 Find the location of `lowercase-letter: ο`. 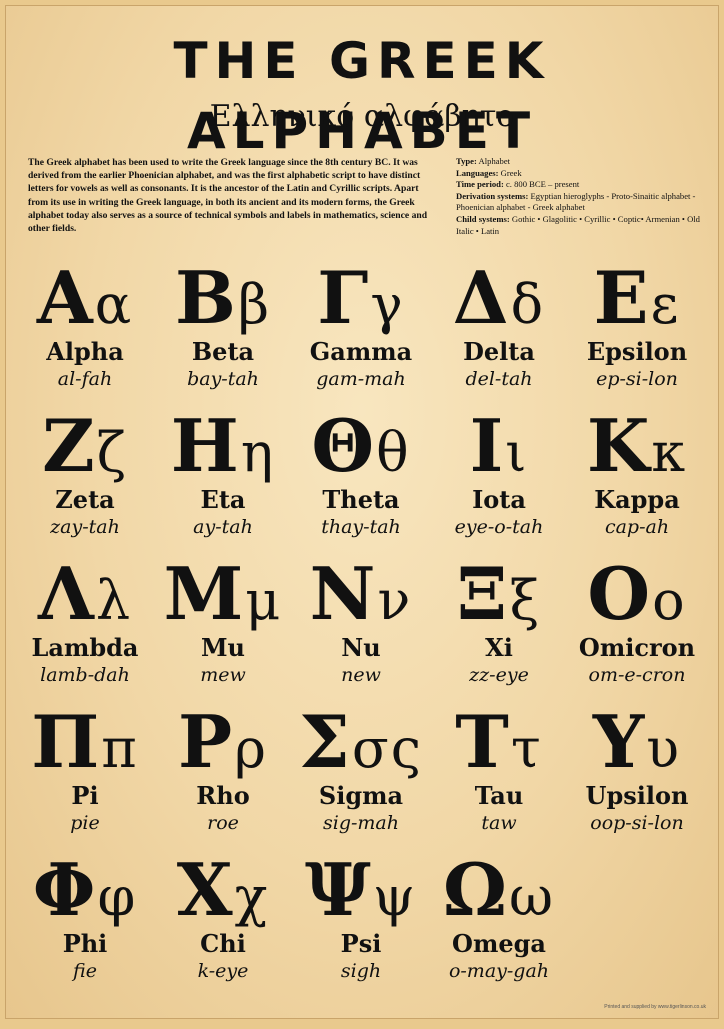

lowercase-letter: ο is located at coordinates (669, 600).